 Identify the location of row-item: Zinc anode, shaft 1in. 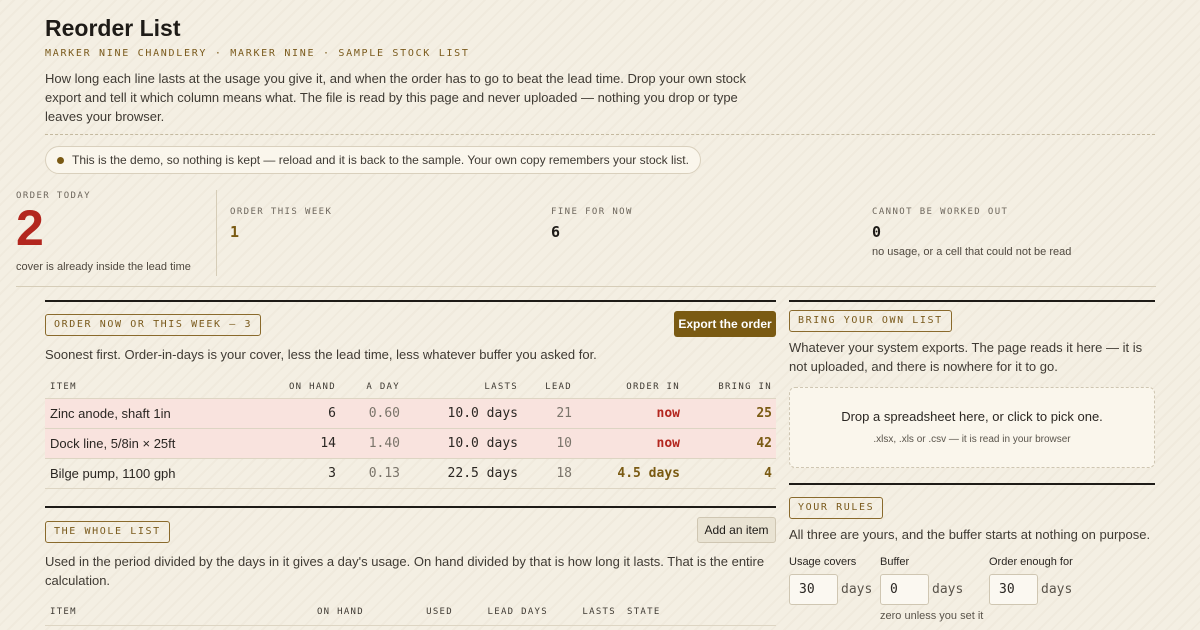
(110, 413).